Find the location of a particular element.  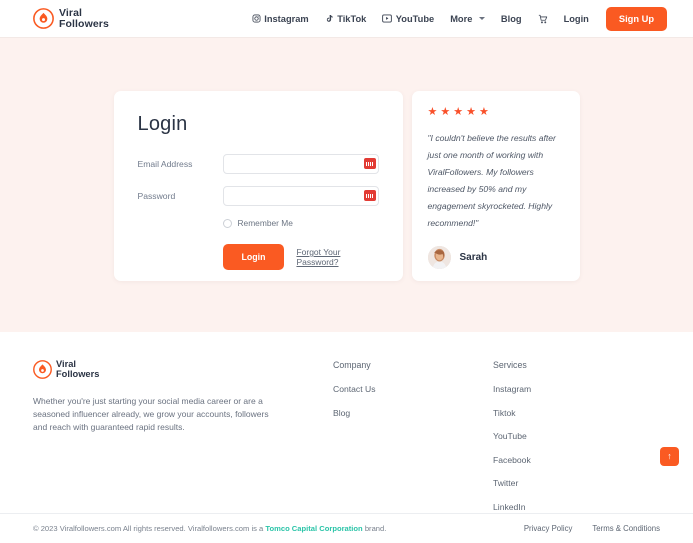

nav-label-tiktok: TikTok is located at coordinates (352, 18).